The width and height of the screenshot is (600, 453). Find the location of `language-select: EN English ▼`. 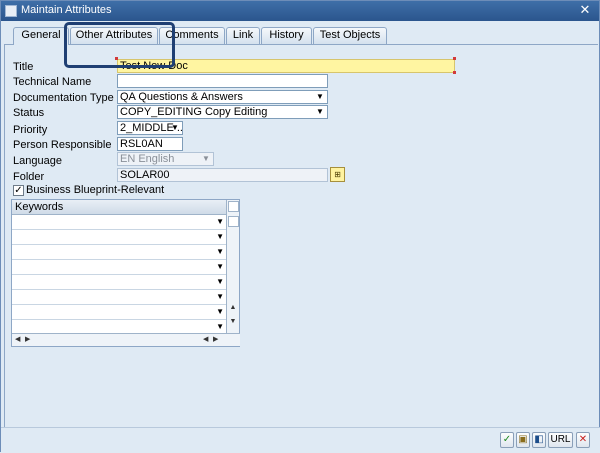

language-select: EN English ▼ is located at coordinates (165, 159).